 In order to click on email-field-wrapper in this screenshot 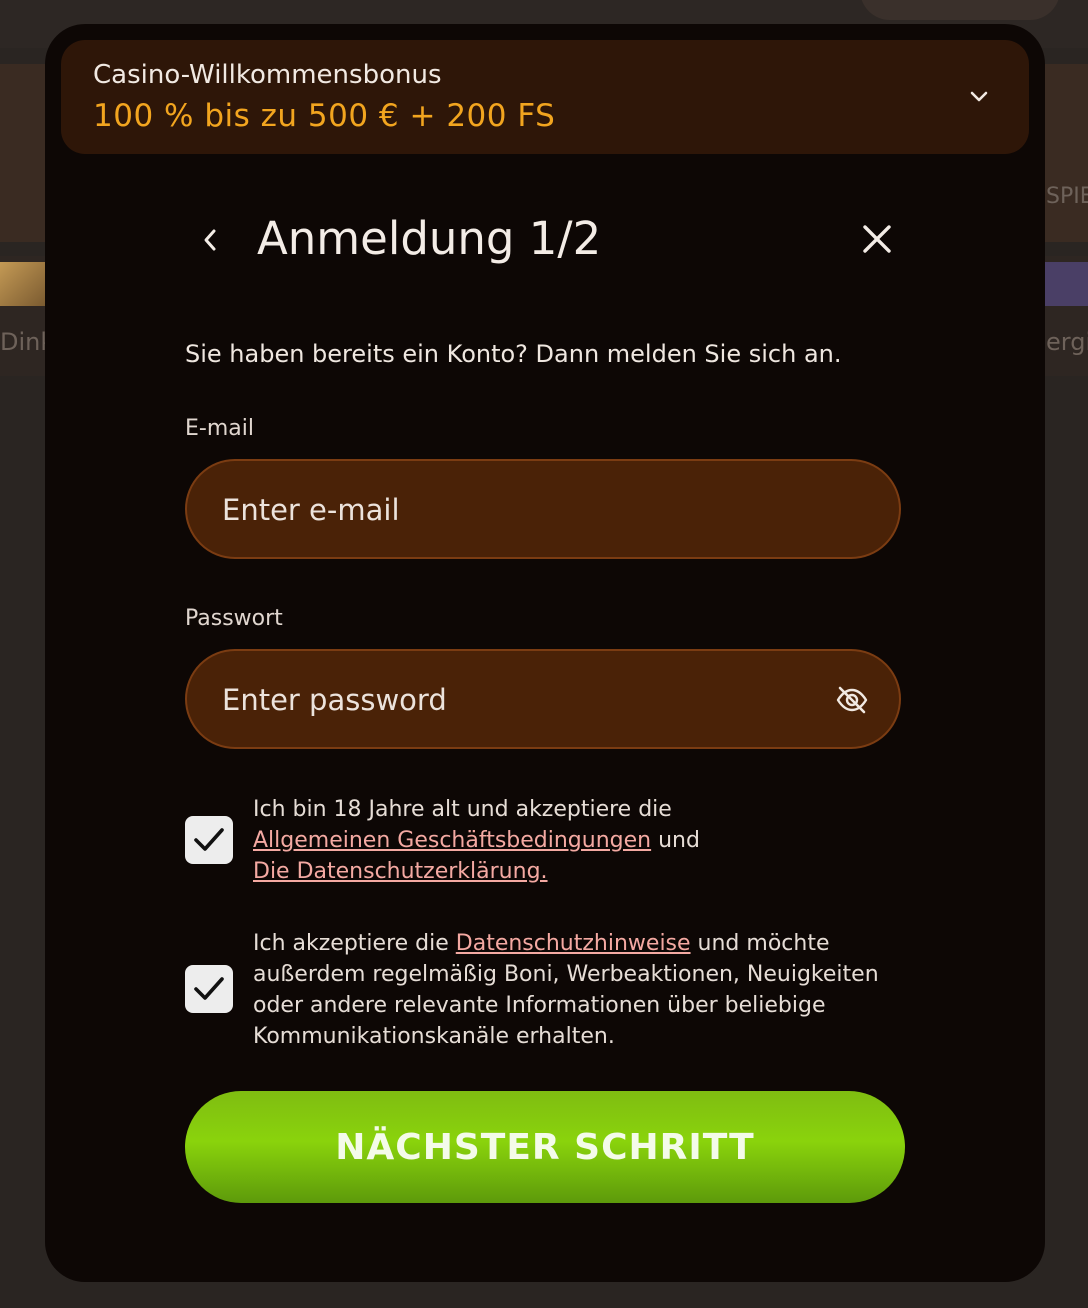, I will do `click(543, 509)`.